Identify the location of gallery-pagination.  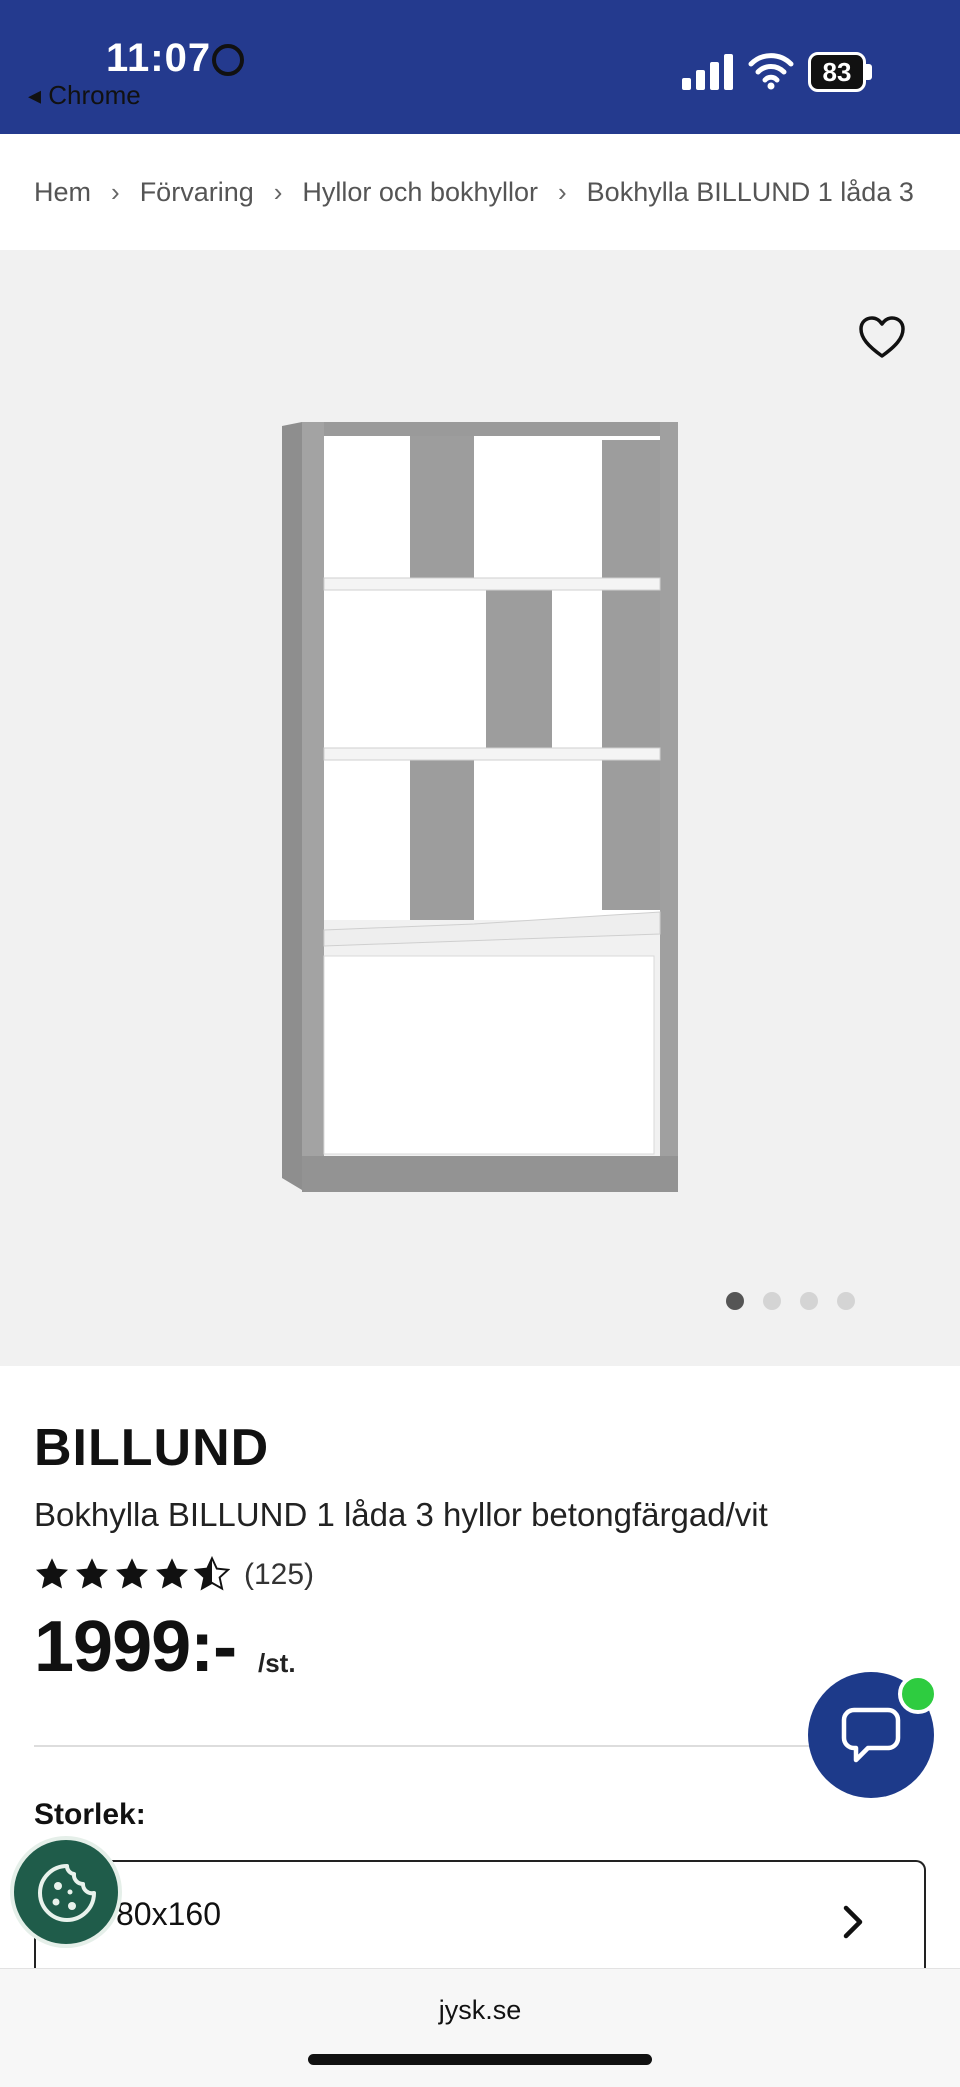
(790, 1301).